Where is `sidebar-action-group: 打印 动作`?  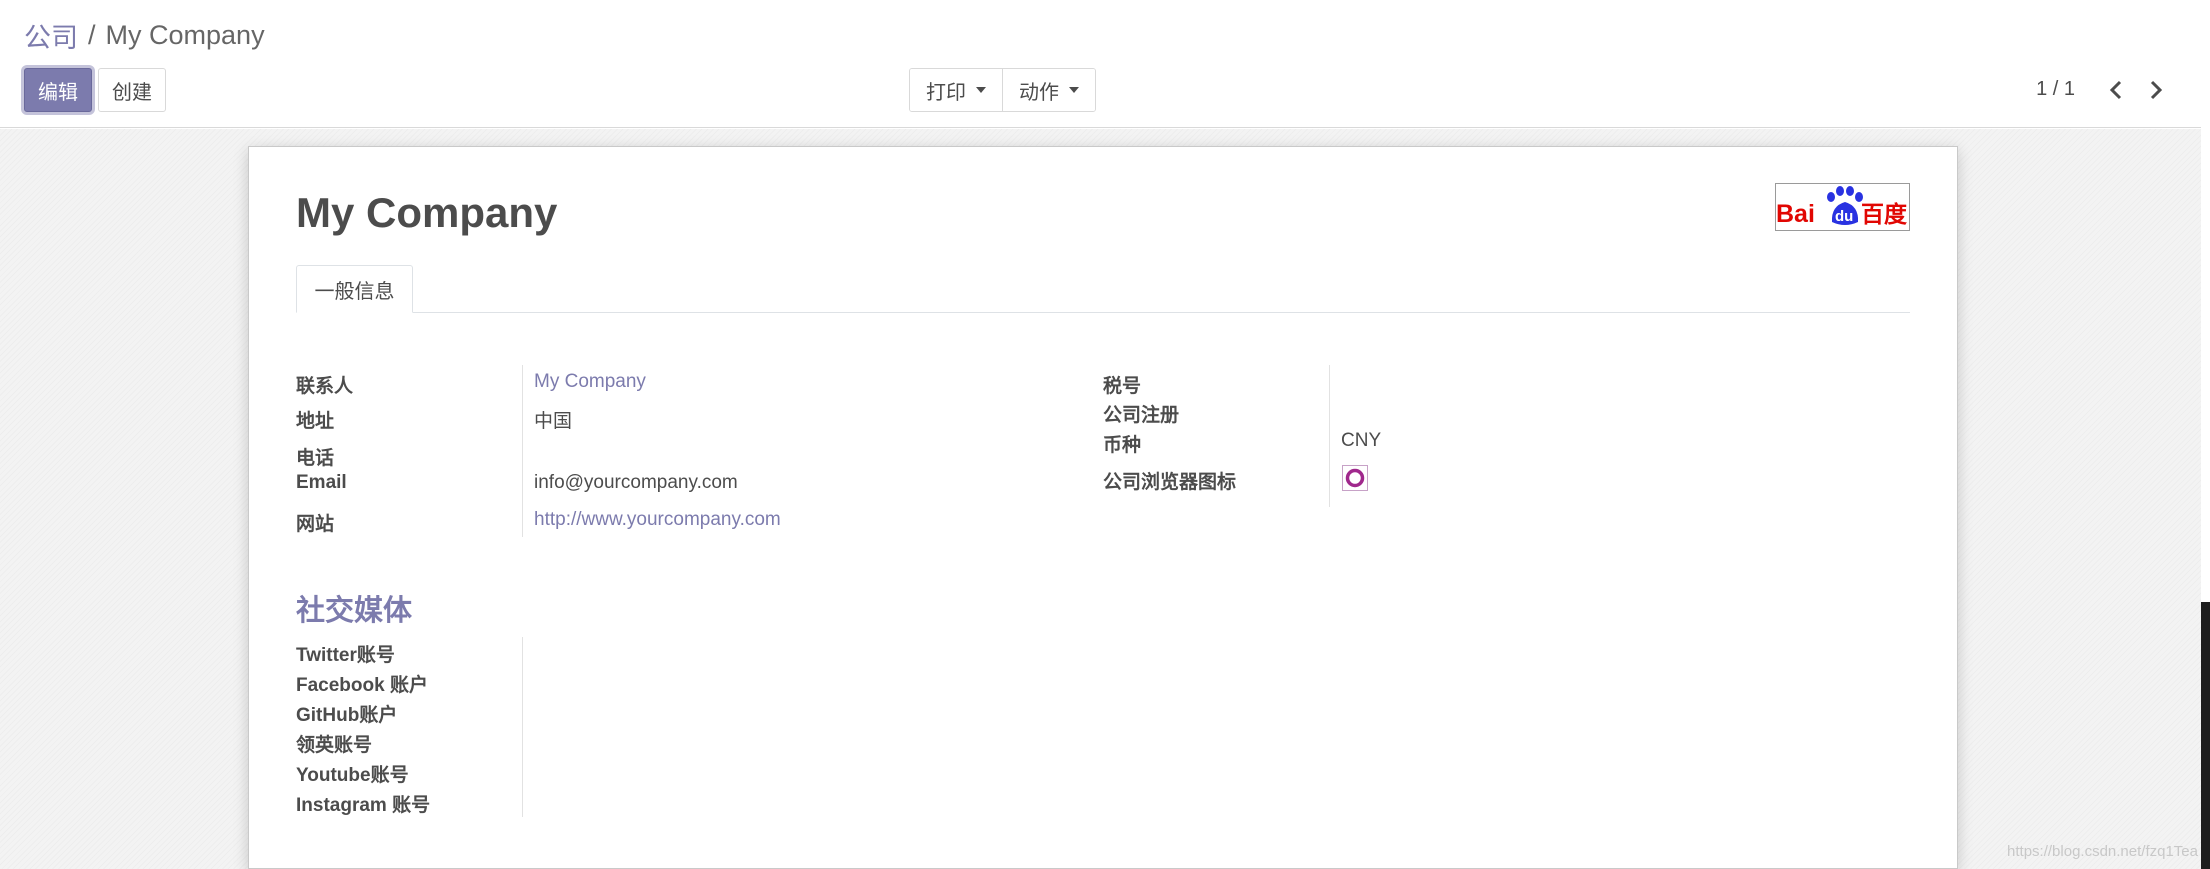 sidebar-action-group: 打印 动作 is located at coordinates (1002, 90).